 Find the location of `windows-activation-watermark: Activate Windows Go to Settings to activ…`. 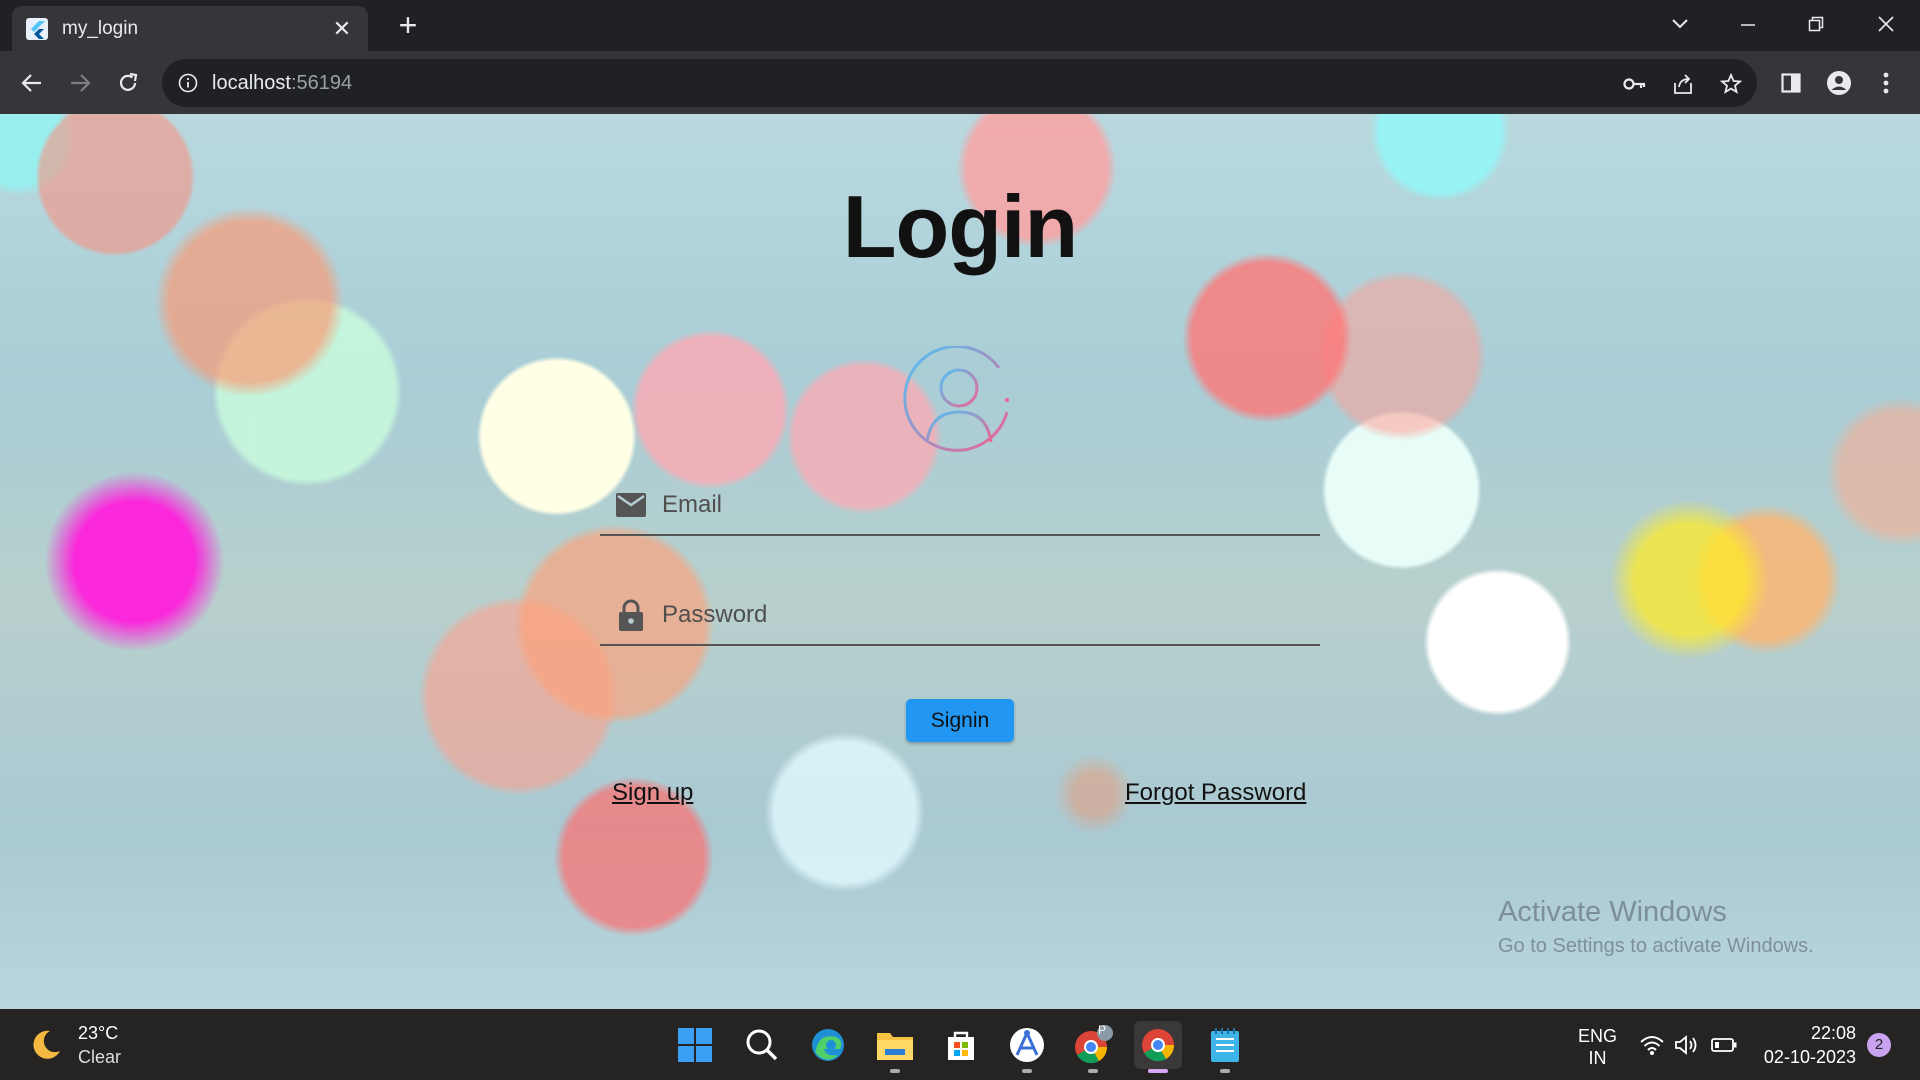

windows-activation-watermark: Activate Windows Go to Settings to activ… is located at coordinates (1656, 927).